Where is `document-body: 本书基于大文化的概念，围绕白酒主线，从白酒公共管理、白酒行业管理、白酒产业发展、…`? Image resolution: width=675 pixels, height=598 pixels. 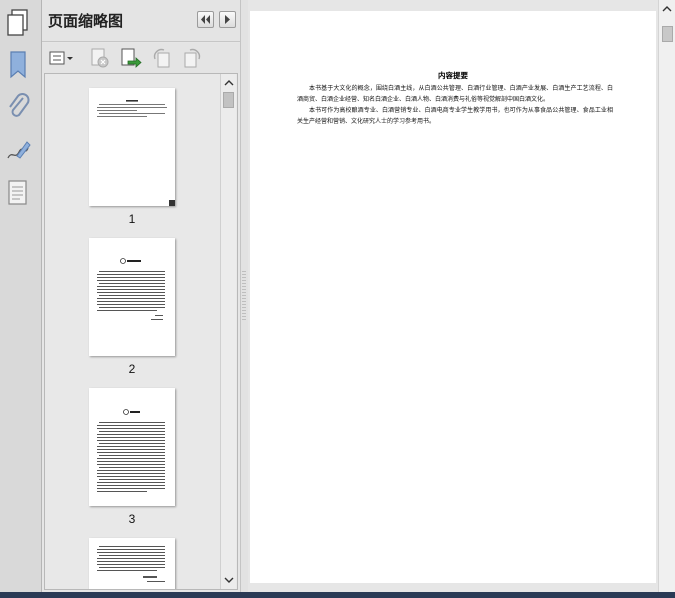
document-body: 本书基于大文化的概念，围绕白酒主线，从白酒公共管理、白酒行业管理、白酒产业发展、… is located at coordinates (455, 105).